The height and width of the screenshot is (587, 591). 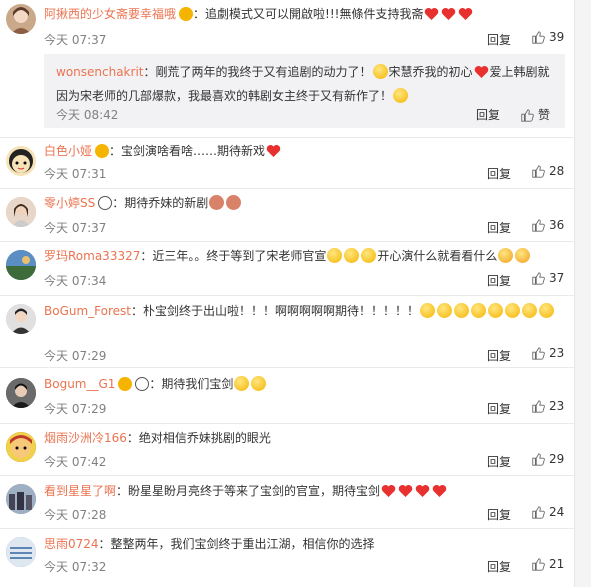 What do you see at coordinates (557, 37) in the screenshot?
I see `like-count: 39` at bounding box center [557, 37].